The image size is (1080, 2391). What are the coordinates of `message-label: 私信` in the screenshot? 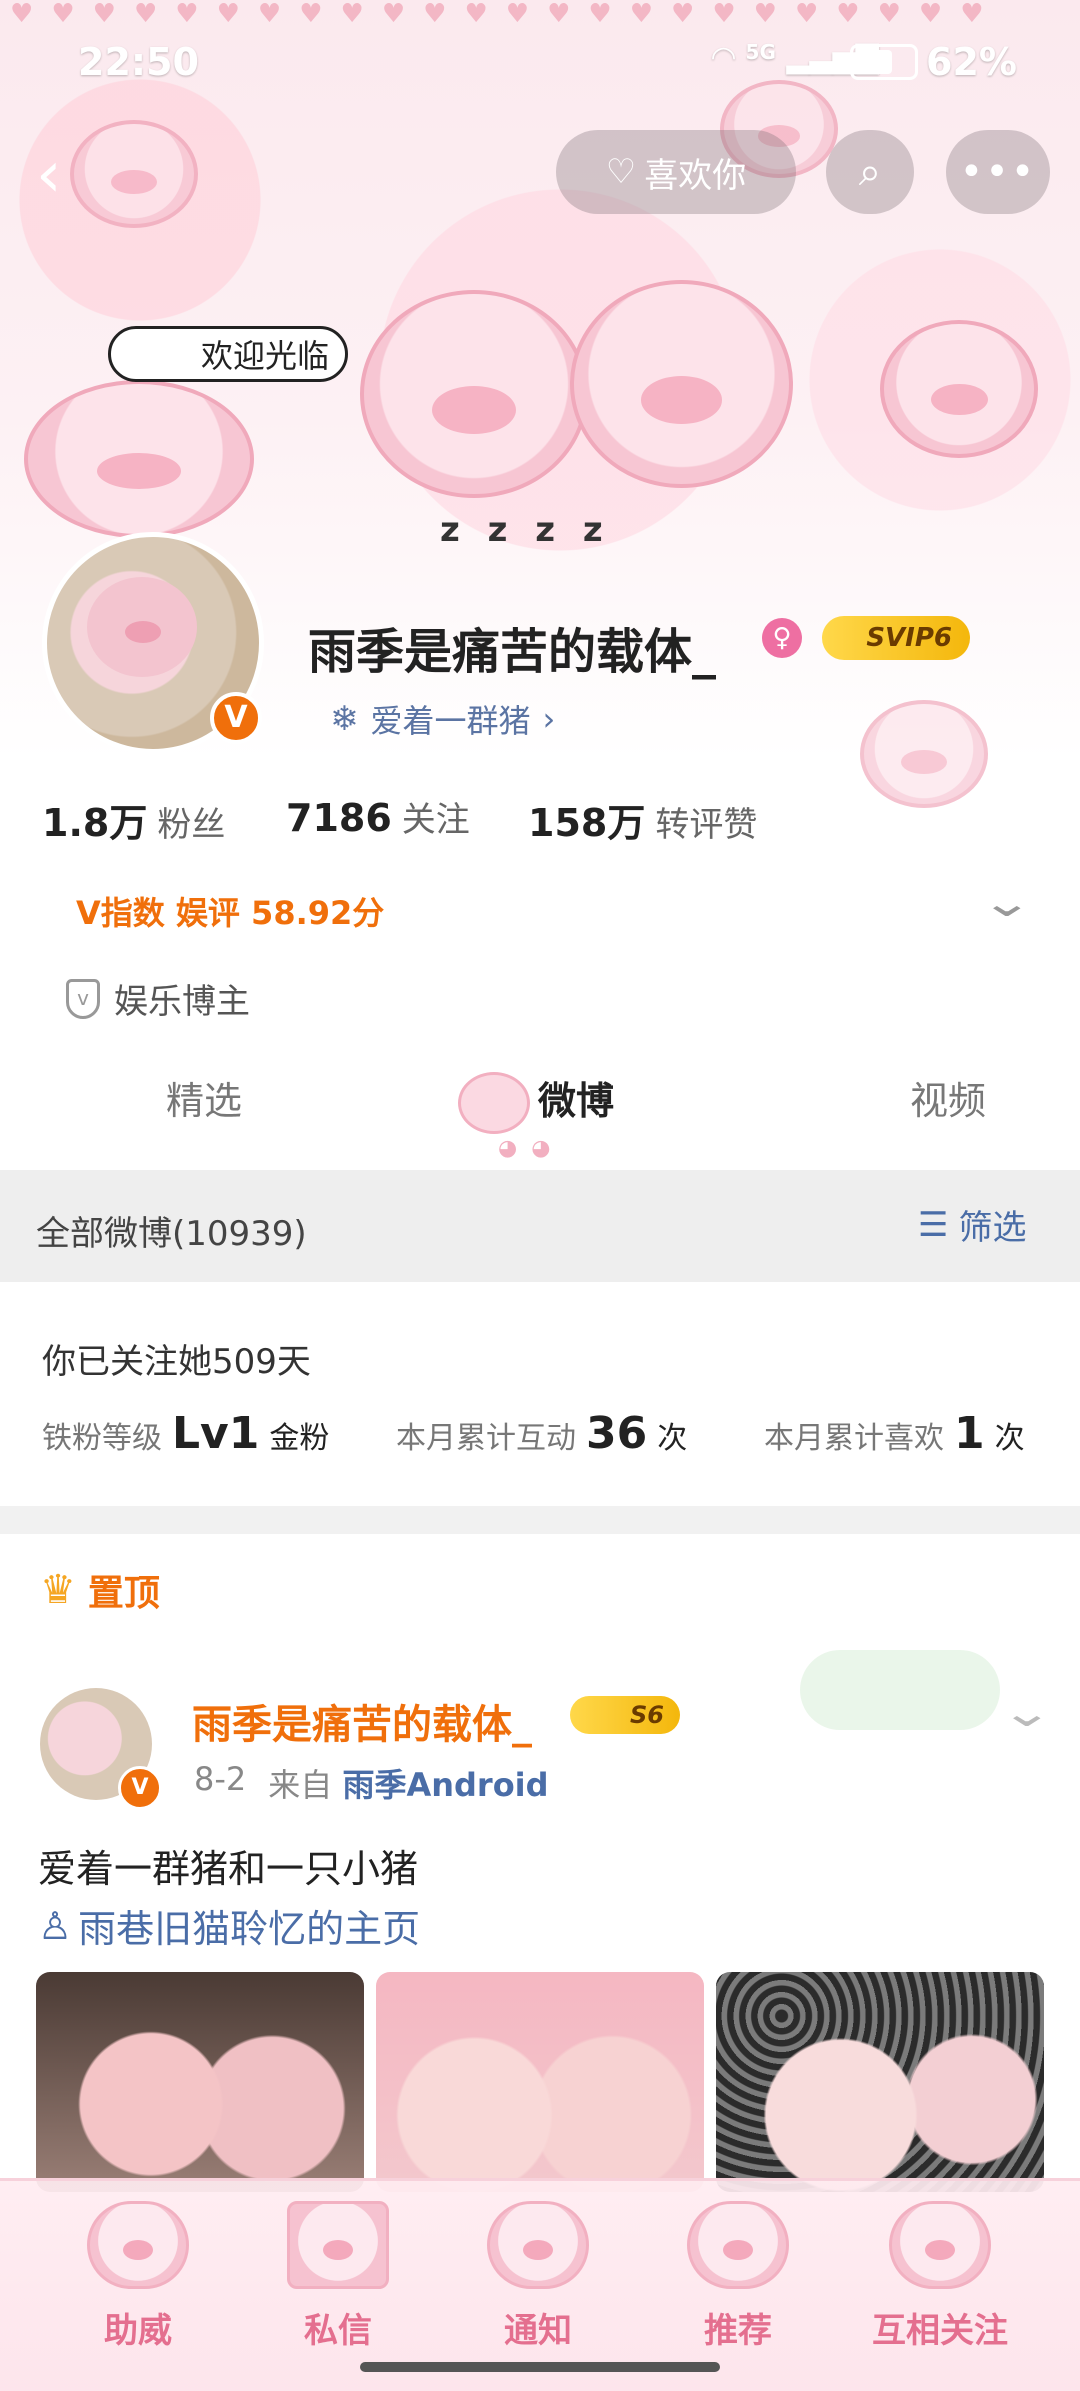 It's located at (338, 2331).